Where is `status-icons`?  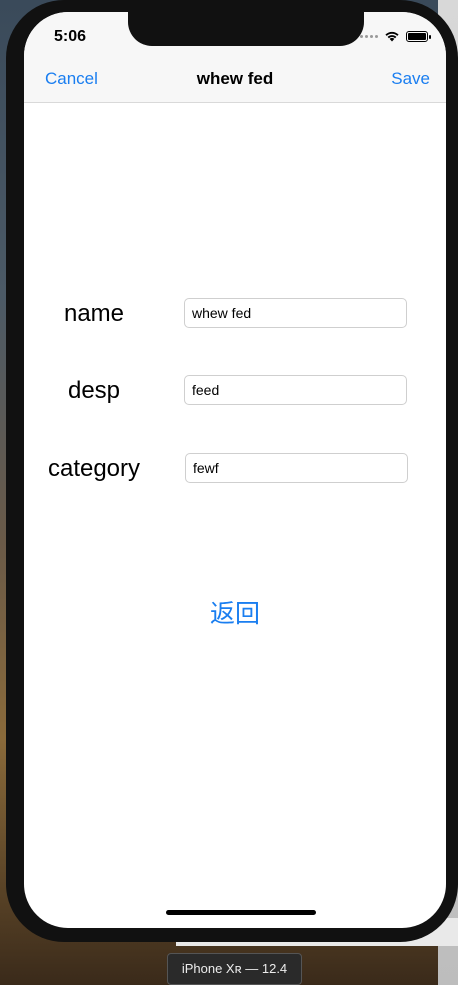 status-icons is located at coordinates (395, 36).